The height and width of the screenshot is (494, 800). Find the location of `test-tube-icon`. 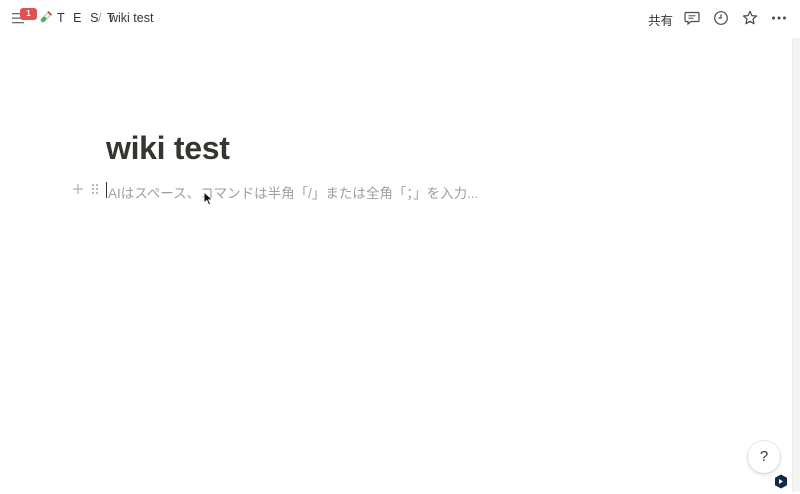

test-tube-icon is located at coordinates (45, 18).